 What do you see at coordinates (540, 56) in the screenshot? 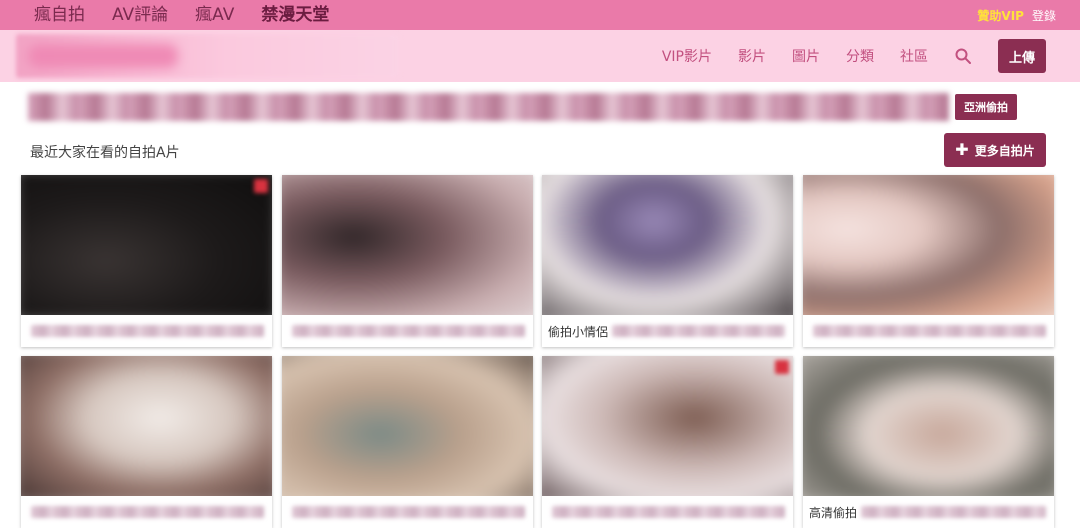
I see `site-header: VIP影片 影片 圖片 分類 社區 上傳` at bounding box center [540, 56].